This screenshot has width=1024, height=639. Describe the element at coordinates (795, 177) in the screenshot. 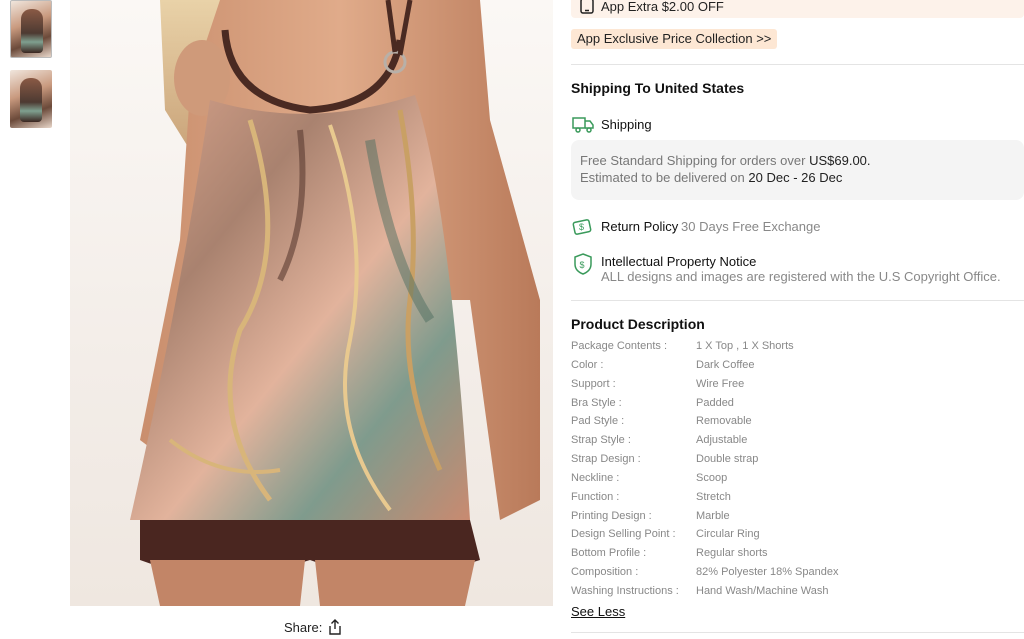

I see `delivery-dates: 20 Dec - 26 Dec` at that location.